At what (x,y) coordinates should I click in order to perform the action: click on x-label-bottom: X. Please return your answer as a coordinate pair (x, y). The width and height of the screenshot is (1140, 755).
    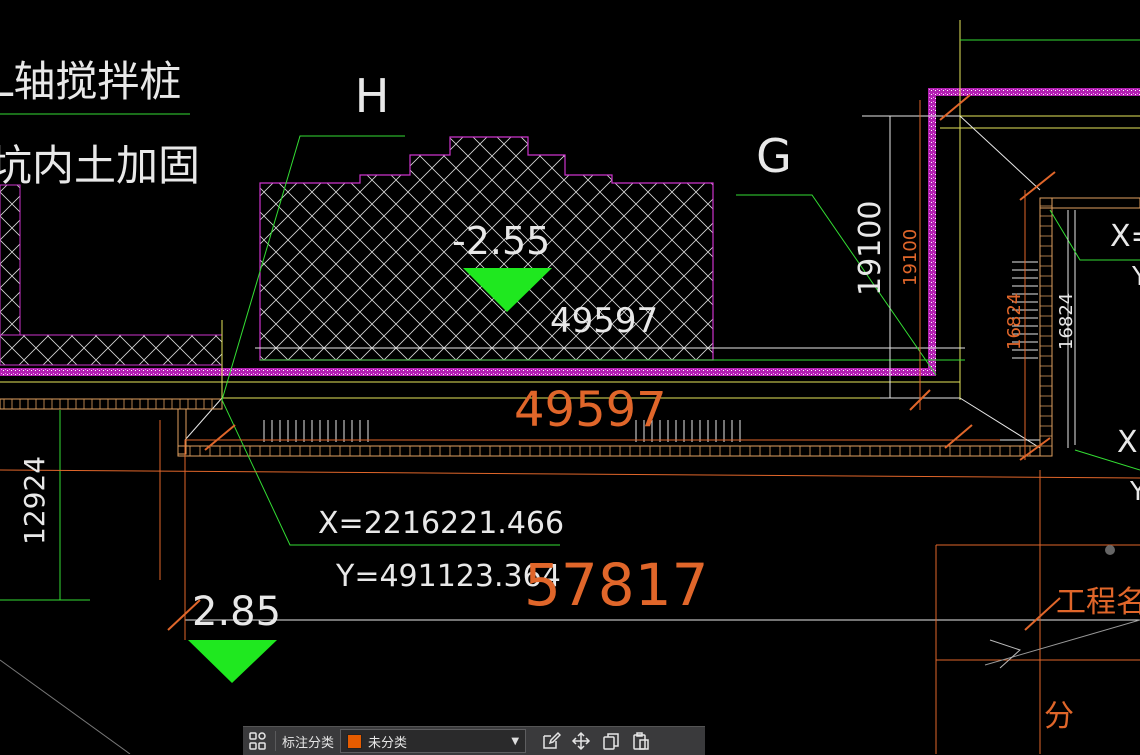
    Looking at the image, I should click on (1127, 442).